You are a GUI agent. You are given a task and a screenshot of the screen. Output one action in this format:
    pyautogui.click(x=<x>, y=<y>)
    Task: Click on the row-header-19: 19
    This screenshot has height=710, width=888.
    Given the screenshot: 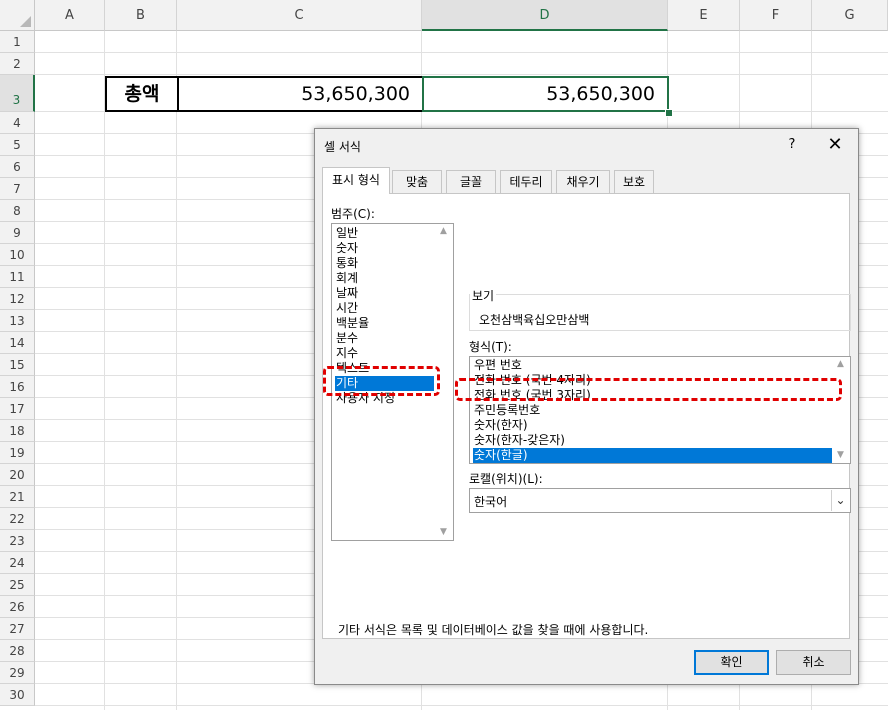 What is the action you would take?
    pyautogui.click(x=17, y=453)
    